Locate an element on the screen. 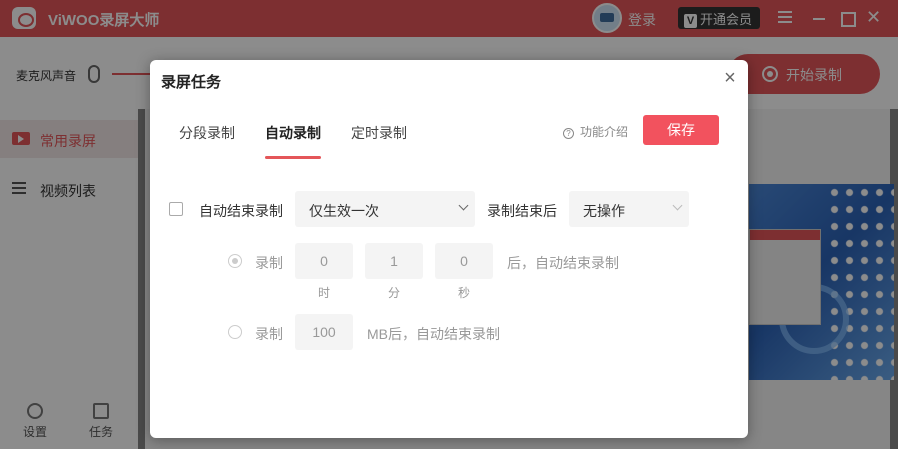  auto-end-label: 自动结束录制 is located at coordinates (241, 211).